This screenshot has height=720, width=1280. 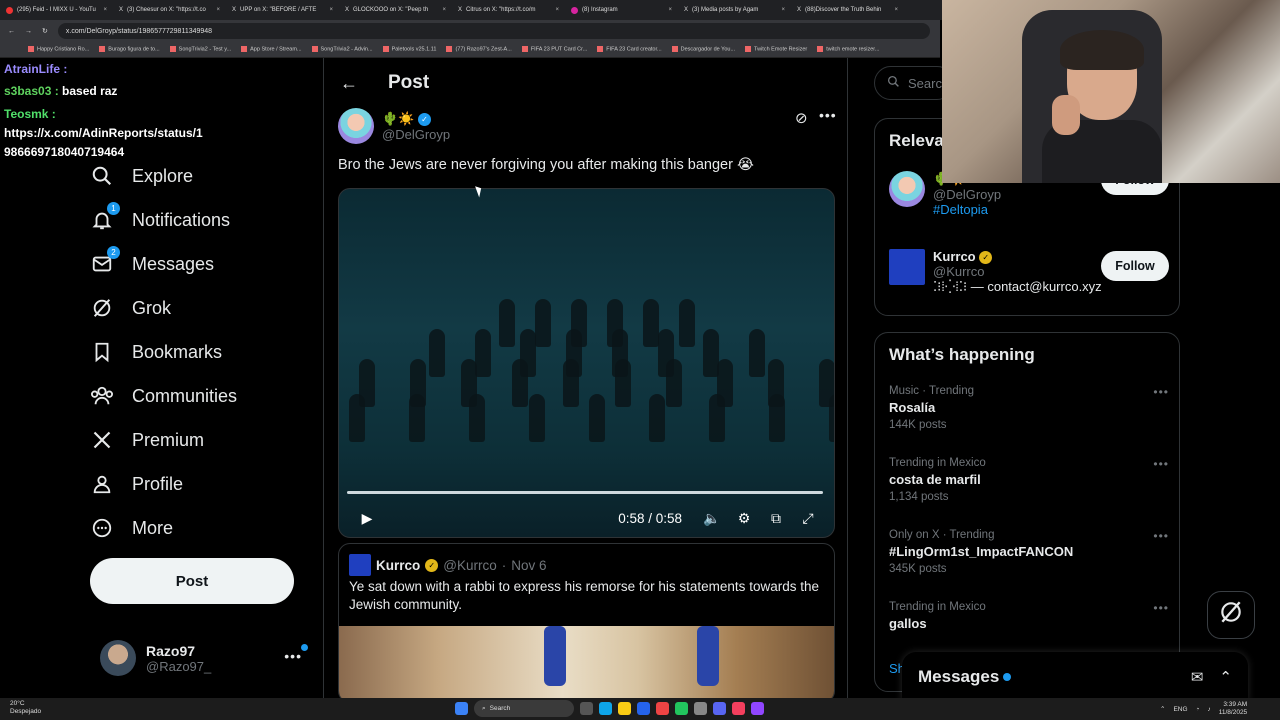 What do you see at coordinates (1198, 709) in the screenshot?
I see `wifi-icon: ◔` at bounding box center [1198, 709].